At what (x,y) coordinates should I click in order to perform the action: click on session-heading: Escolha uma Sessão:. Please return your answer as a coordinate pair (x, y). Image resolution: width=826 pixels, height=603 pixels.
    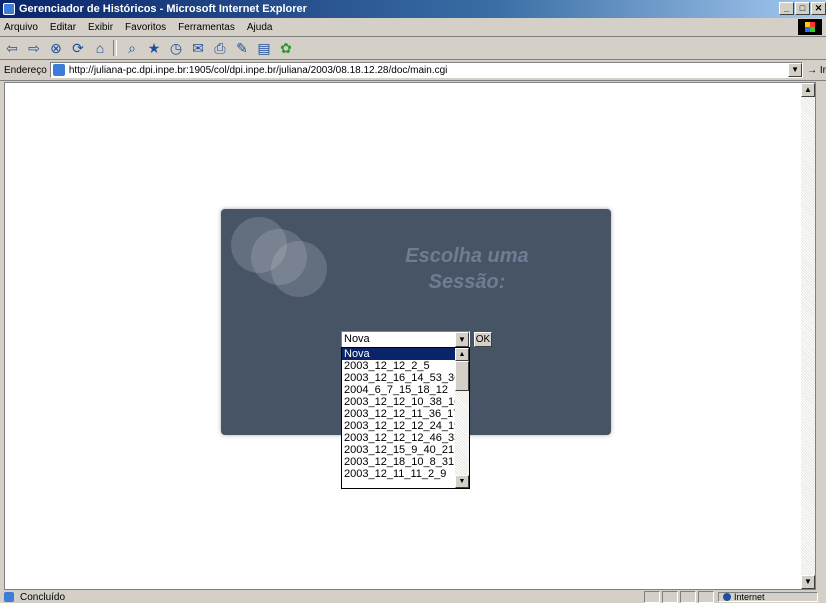
    Looking at the image, I should click on (467, 269).